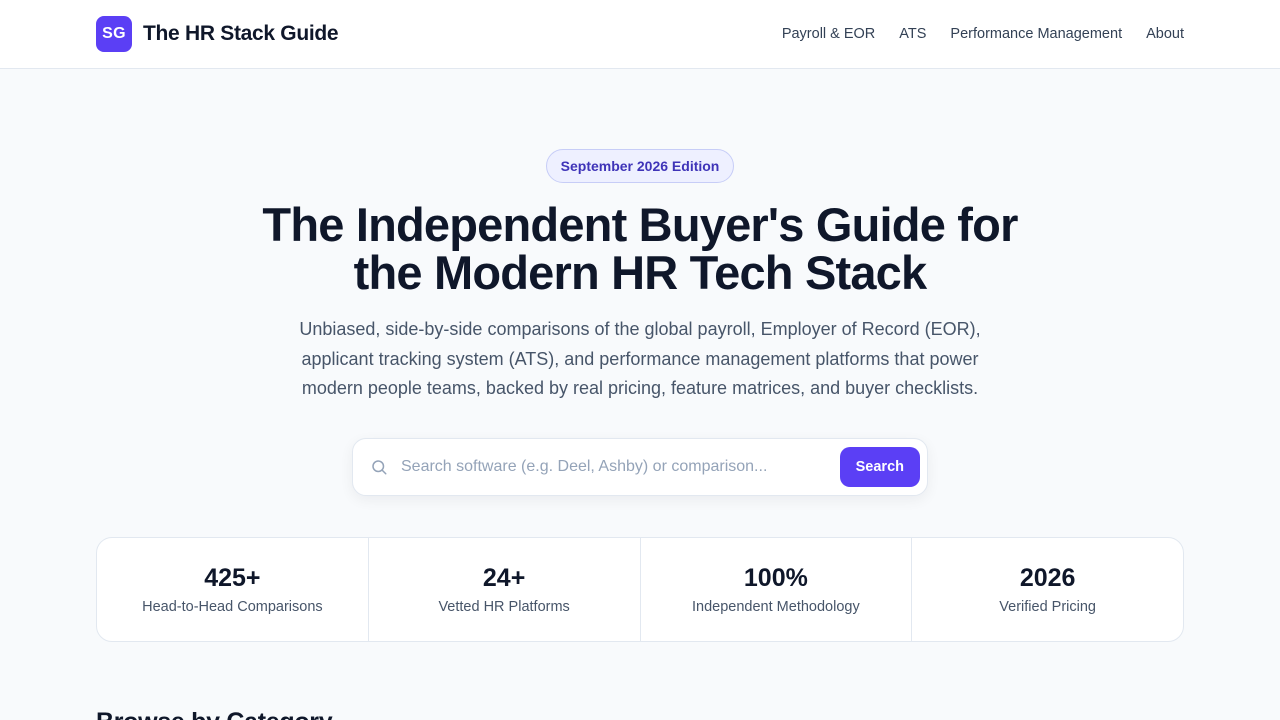 Image resolution: width=1280 pixels, height=720 pixels. Describe the element at coordinates (1047, 577) in the screenshot. I see `stat-value: 2026` at that location.